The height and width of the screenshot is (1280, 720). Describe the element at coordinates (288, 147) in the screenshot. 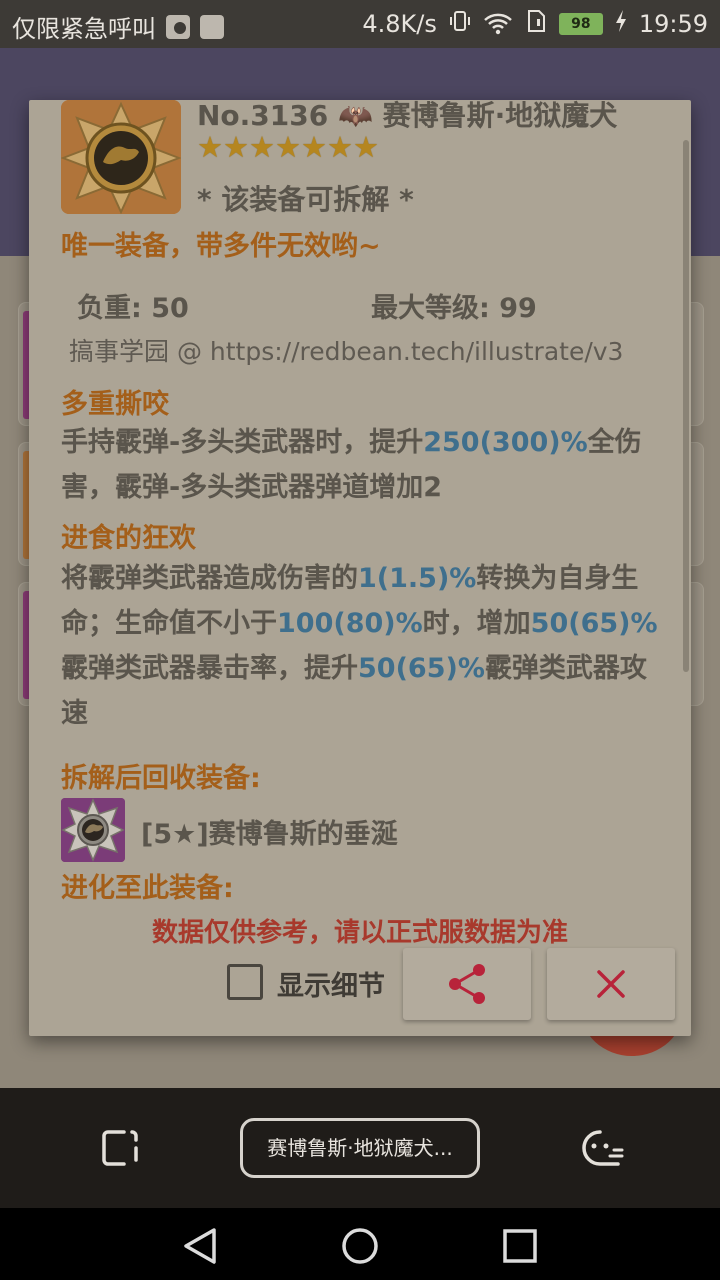

I see `star-rating: ★★★★★★★` at that location.